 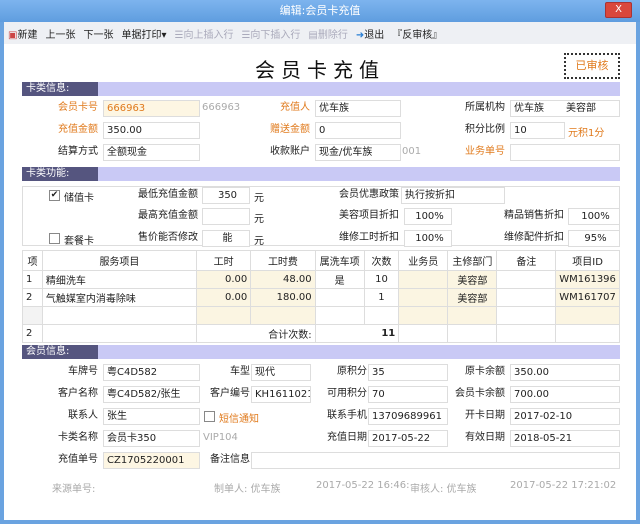 What do you see at coordinates (358, 108) in the screenshot?
I see `recharger-field: 优车族` at bounding box center [358, 108].